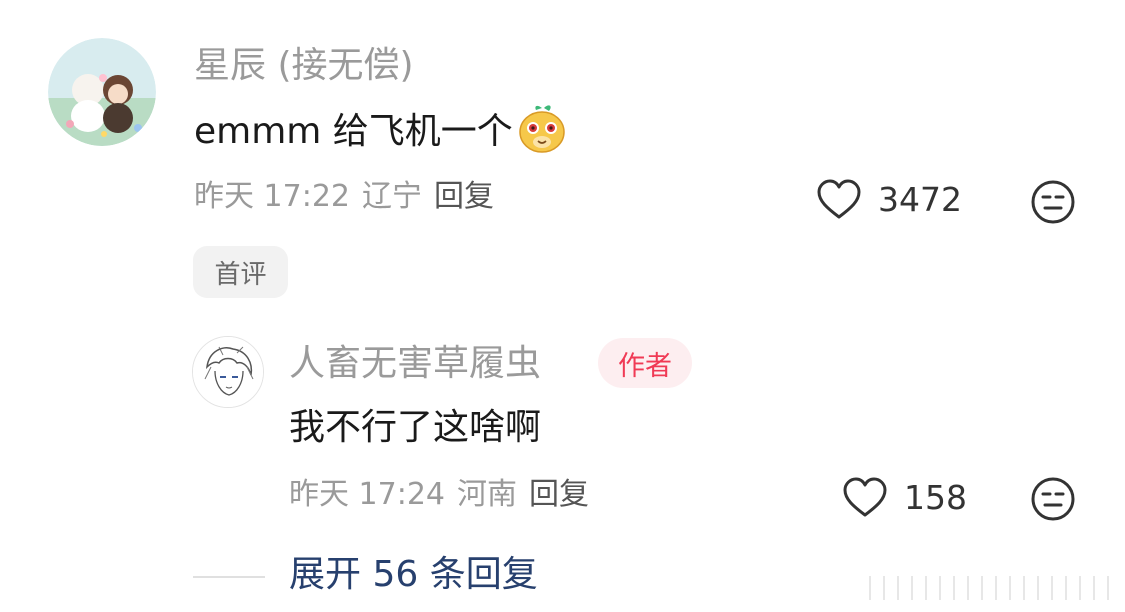 This screenshot has width=1125, height=612. What do you see at coordinates (415, 364) in the screenshot?
I see `replier-username: 人畜无害草履虫` at bounding box center [415, 364].